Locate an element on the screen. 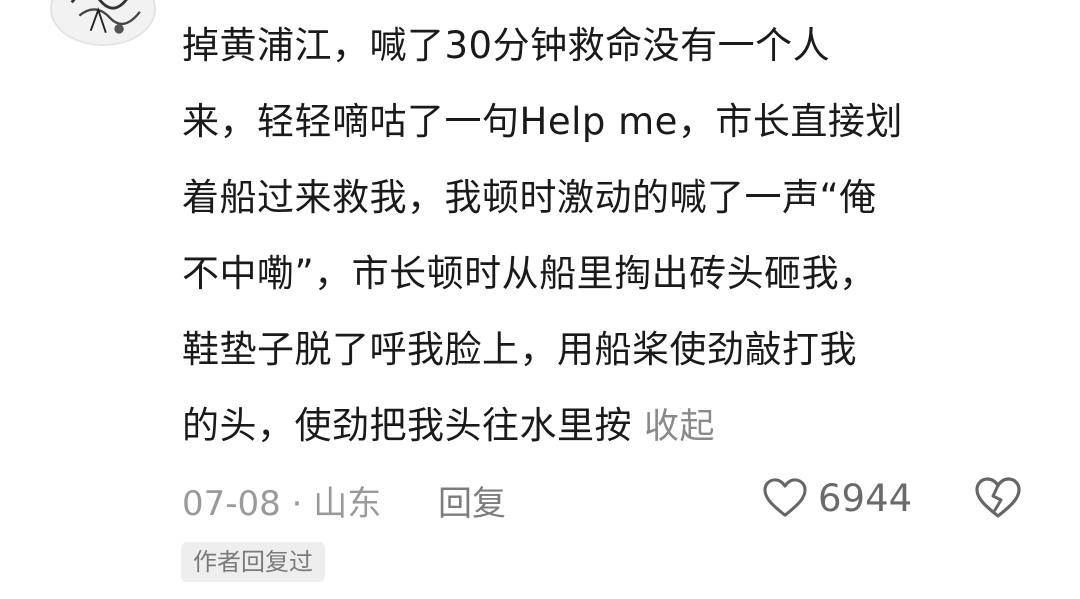 The height and width of the screenshot is (599, 1080). collapse-button: 收起 is located at coordinates (679, 427).